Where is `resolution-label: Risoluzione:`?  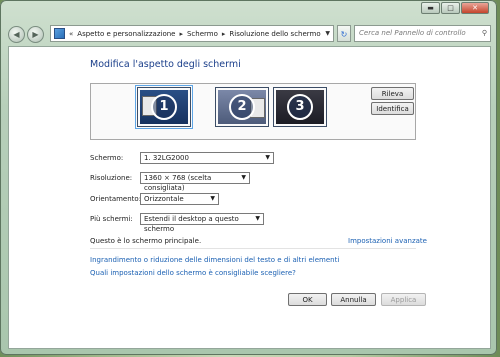 resolution-label: Risoluzione: is located at coordinates (111, 178).